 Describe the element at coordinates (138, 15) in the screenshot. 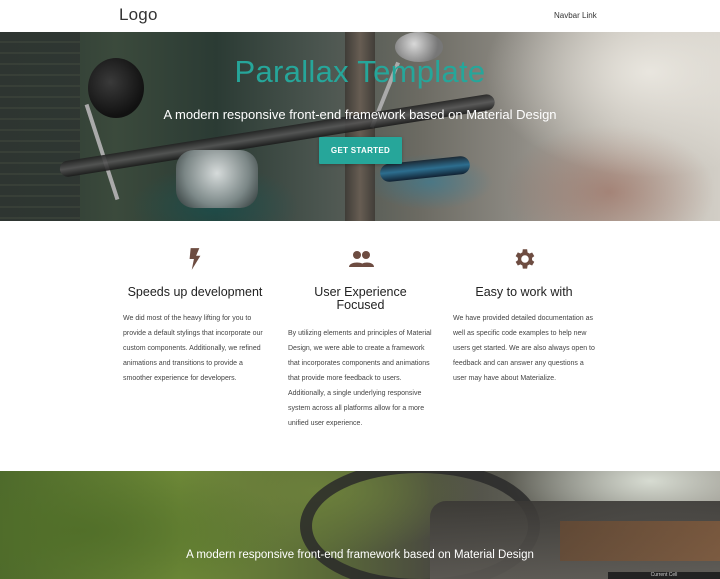

I see `logo-link: Logo` at that location.